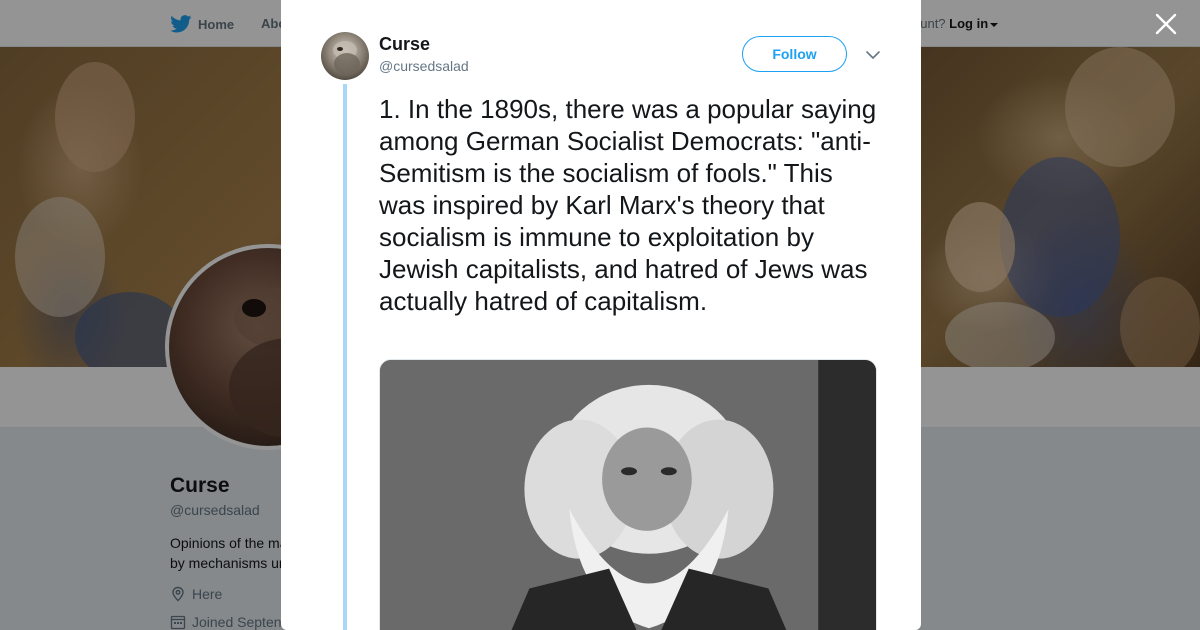  Describe the element at coordinates (794, 54) in the screenshot. I see `follow-button: Follow` at that location.